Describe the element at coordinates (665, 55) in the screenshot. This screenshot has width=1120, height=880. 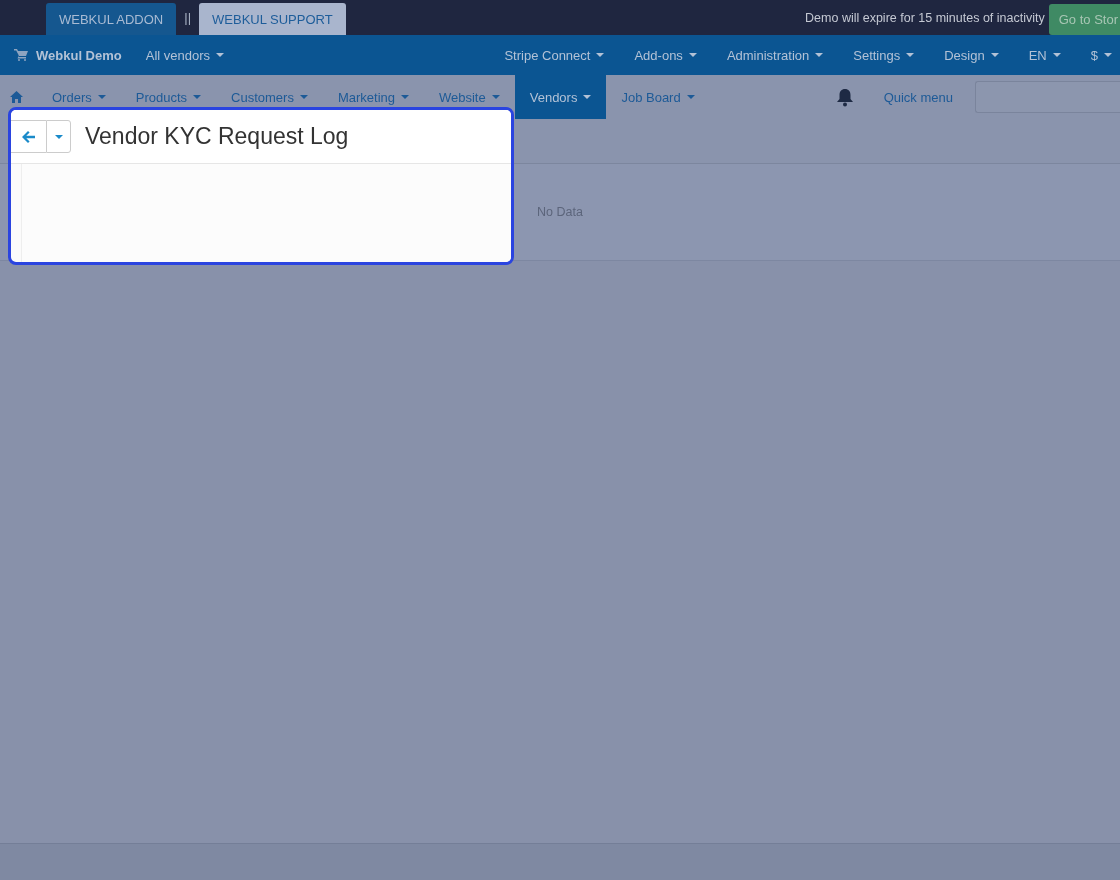
I see `nav-menu: Add-ons` at that location.